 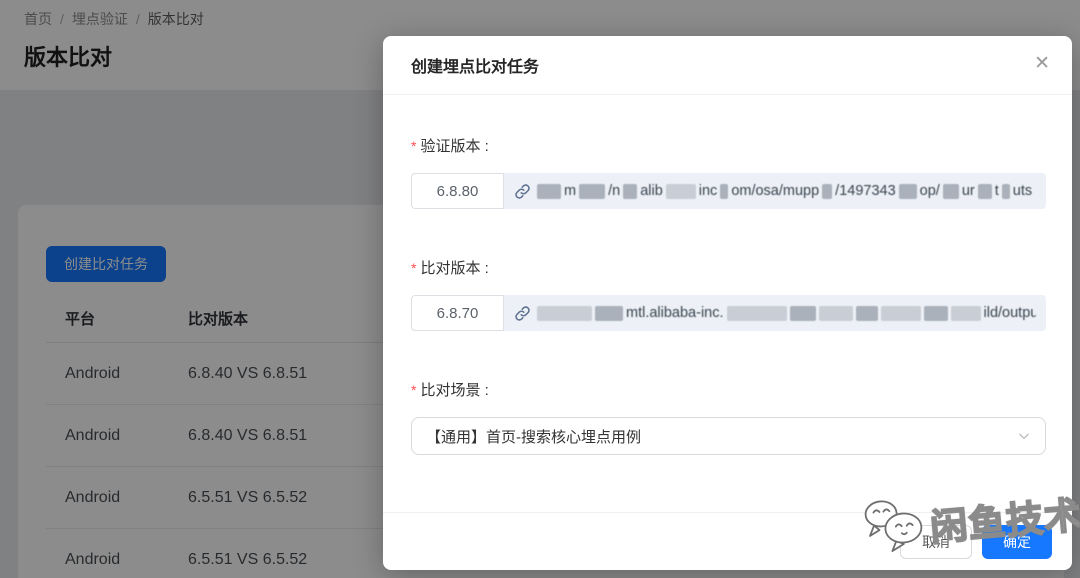 I want to click on field-label: * 验证版本 :, so click(x=450, y=146).